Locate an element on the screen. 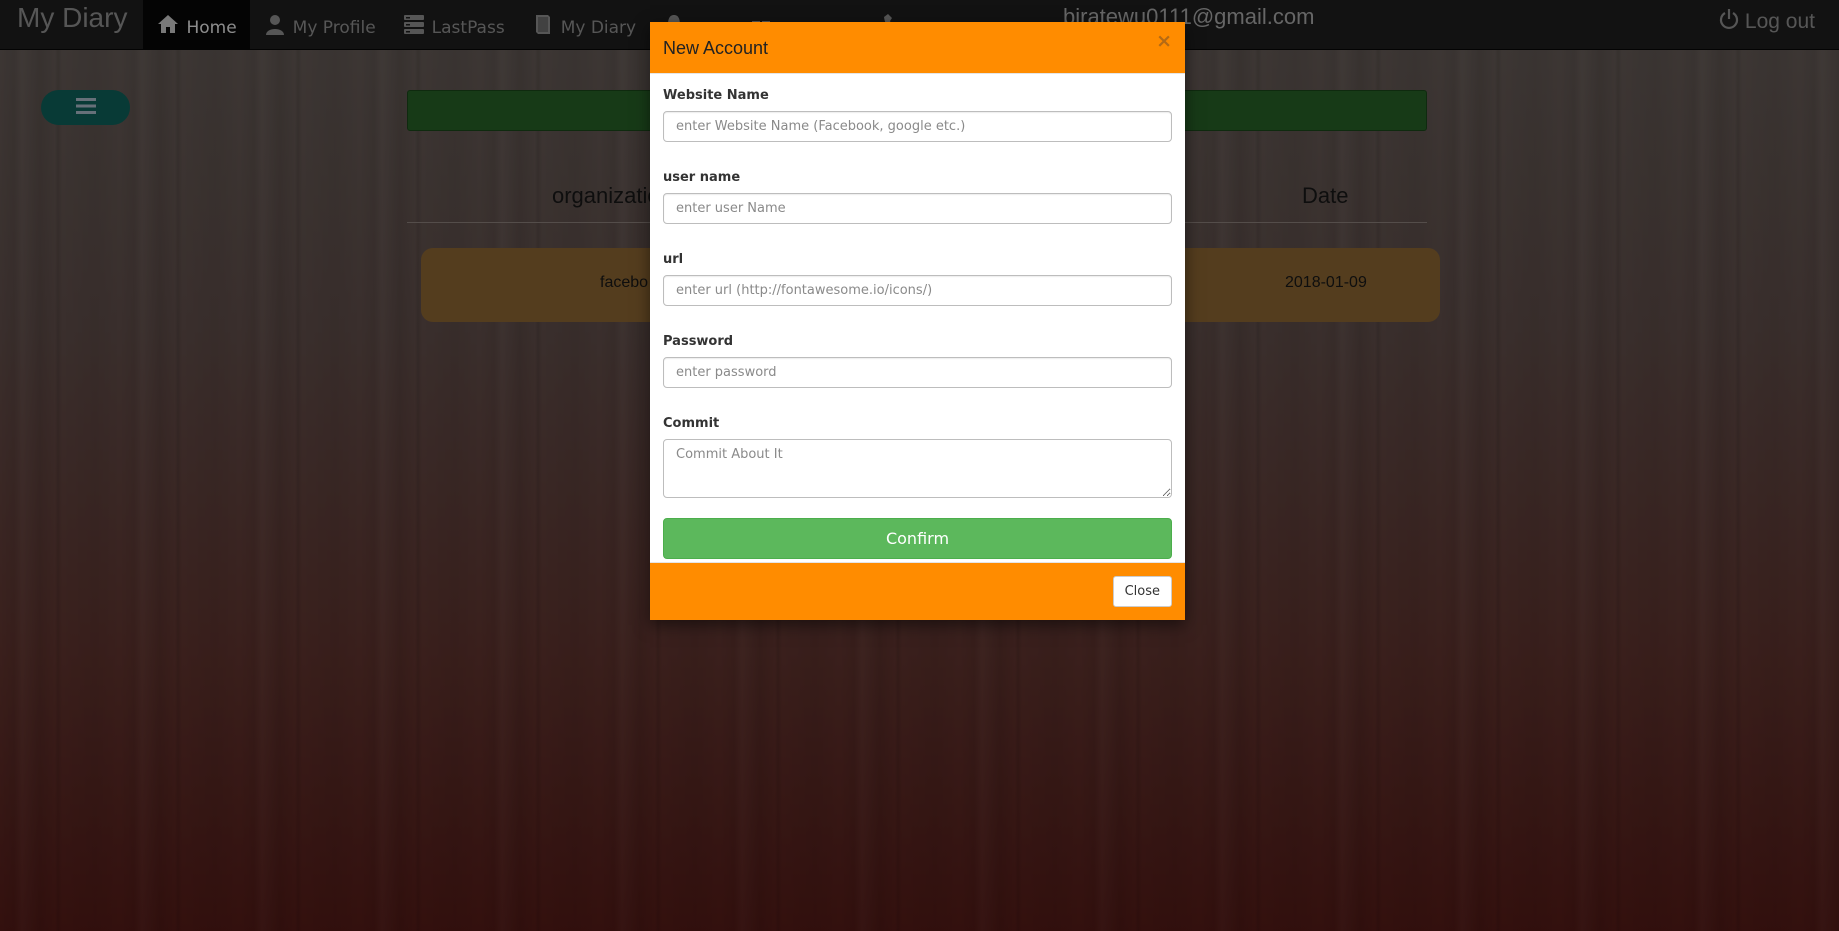 The height and width of the screenshot is (931, 1839). modal-footer: Close is located at coordinates (917, 591).